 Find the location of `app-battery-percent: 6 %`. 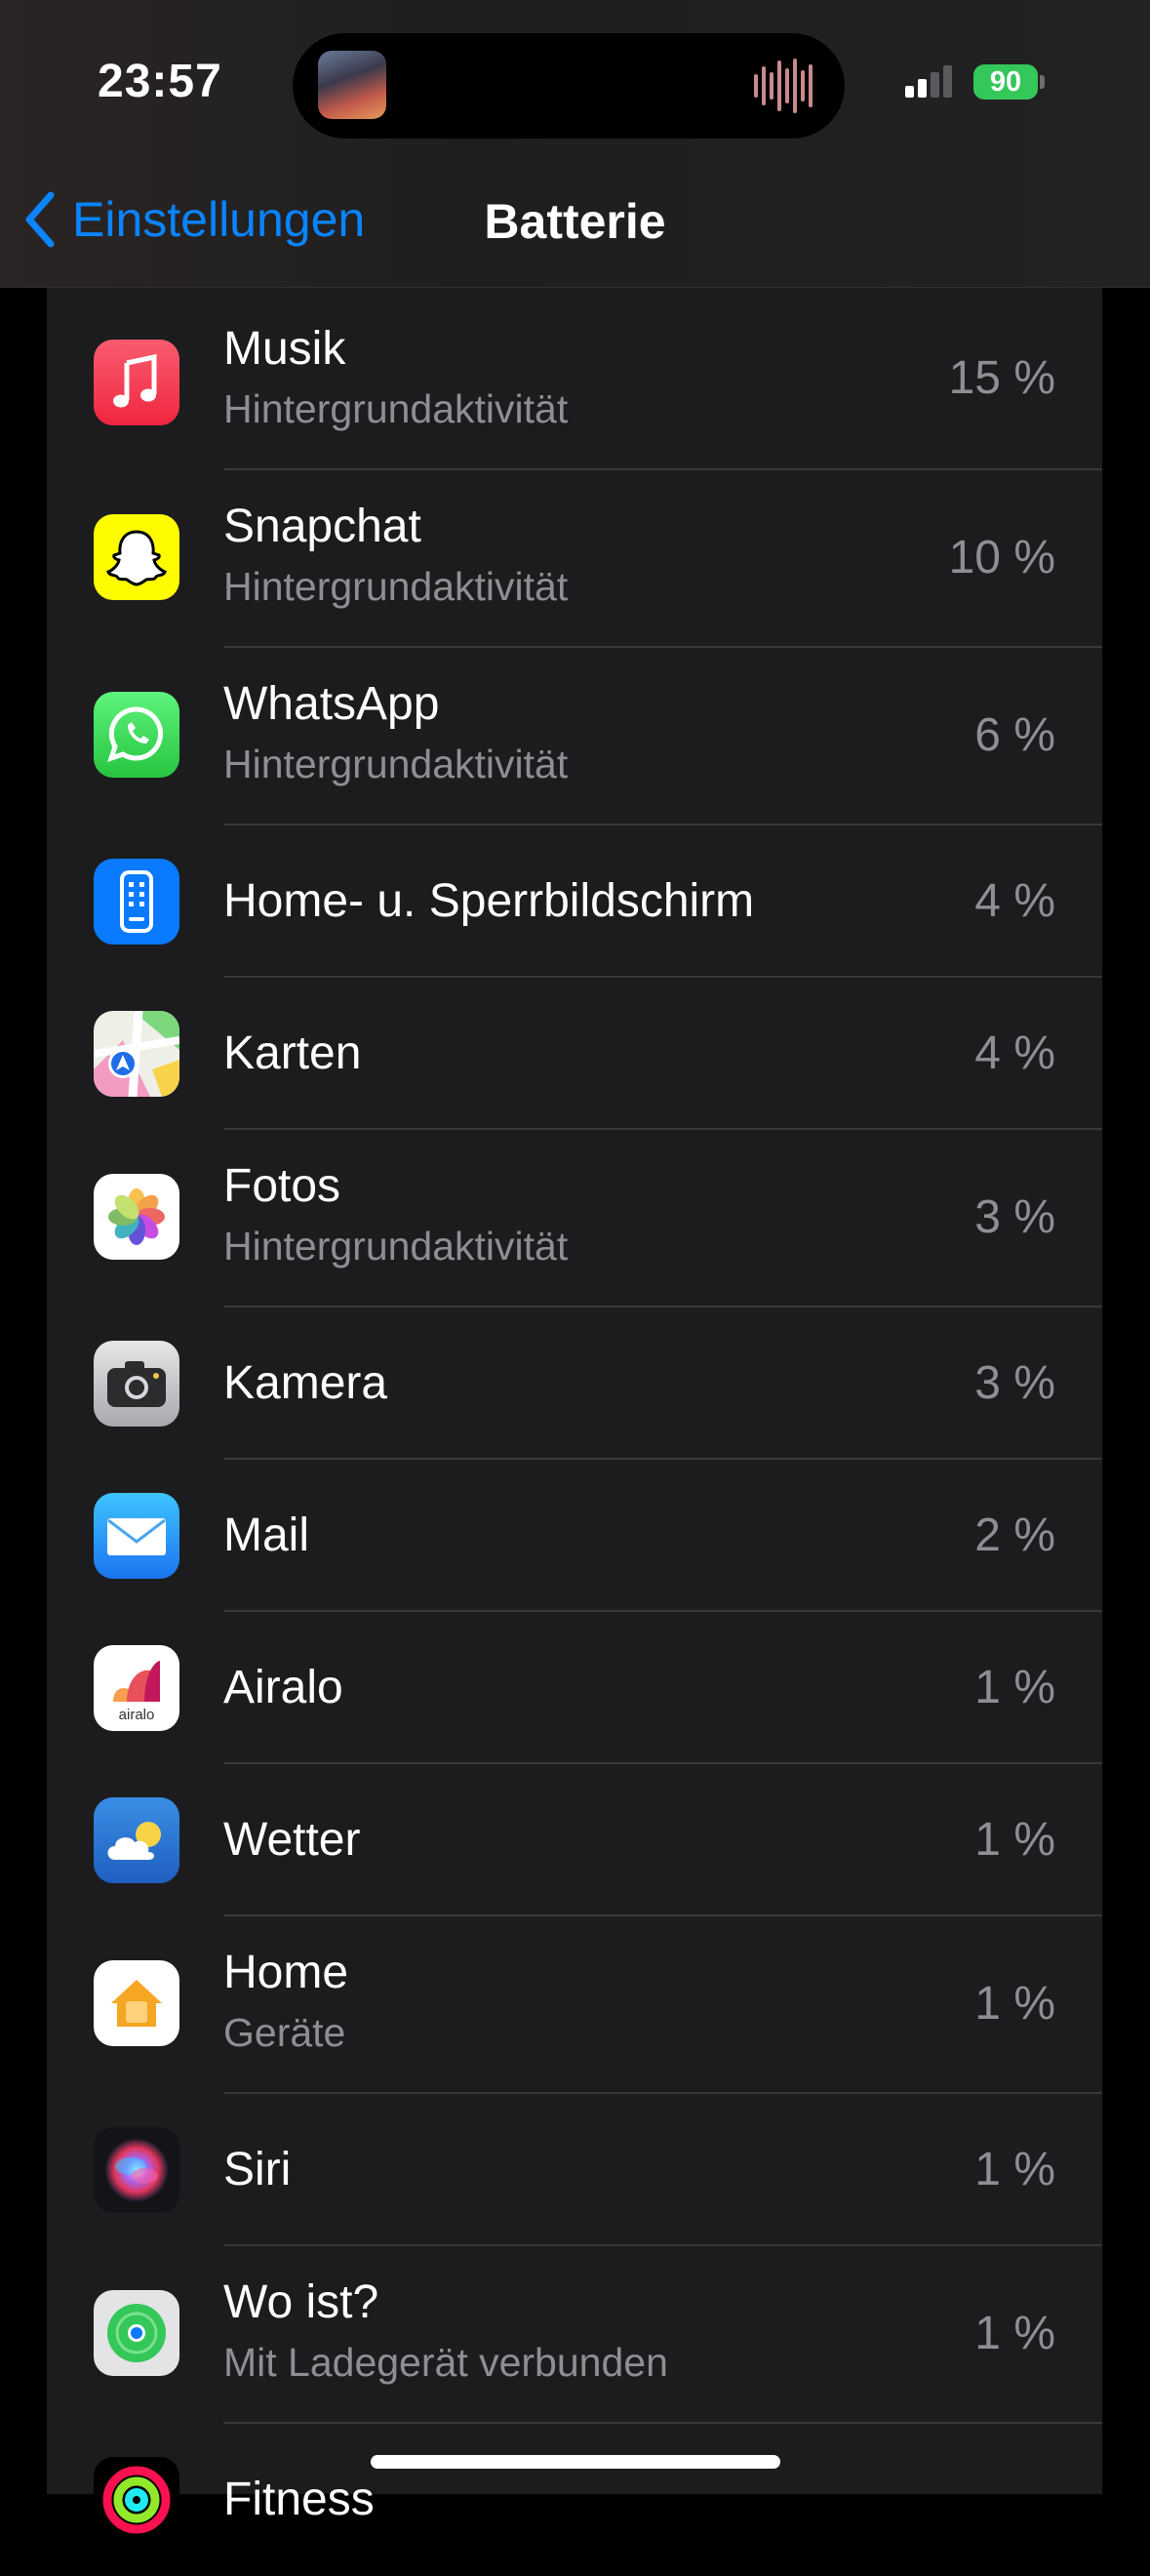

app-battery-percent: 6 % is located at coordinates (1014, 735).